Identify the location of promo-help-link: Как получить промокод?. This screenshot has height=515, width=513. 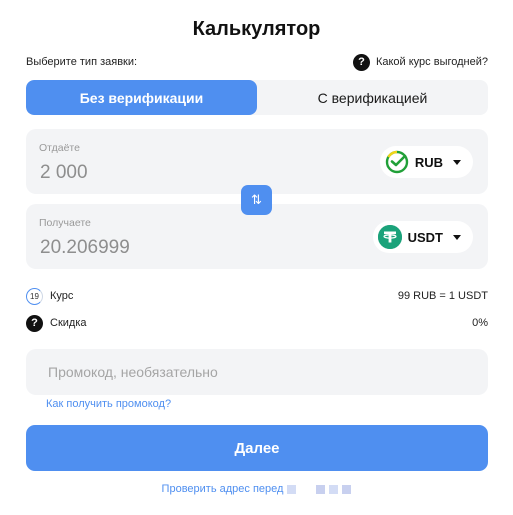
(108, 404).